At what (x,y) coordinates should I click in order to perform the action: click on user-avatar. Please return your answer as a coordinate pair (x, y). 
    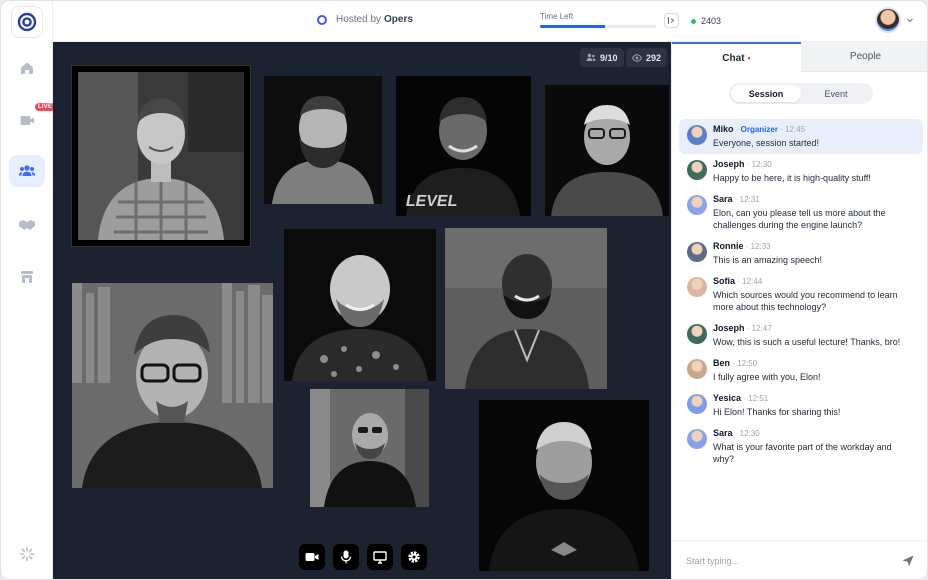
    Looking at the image, I should click on (888, 20).